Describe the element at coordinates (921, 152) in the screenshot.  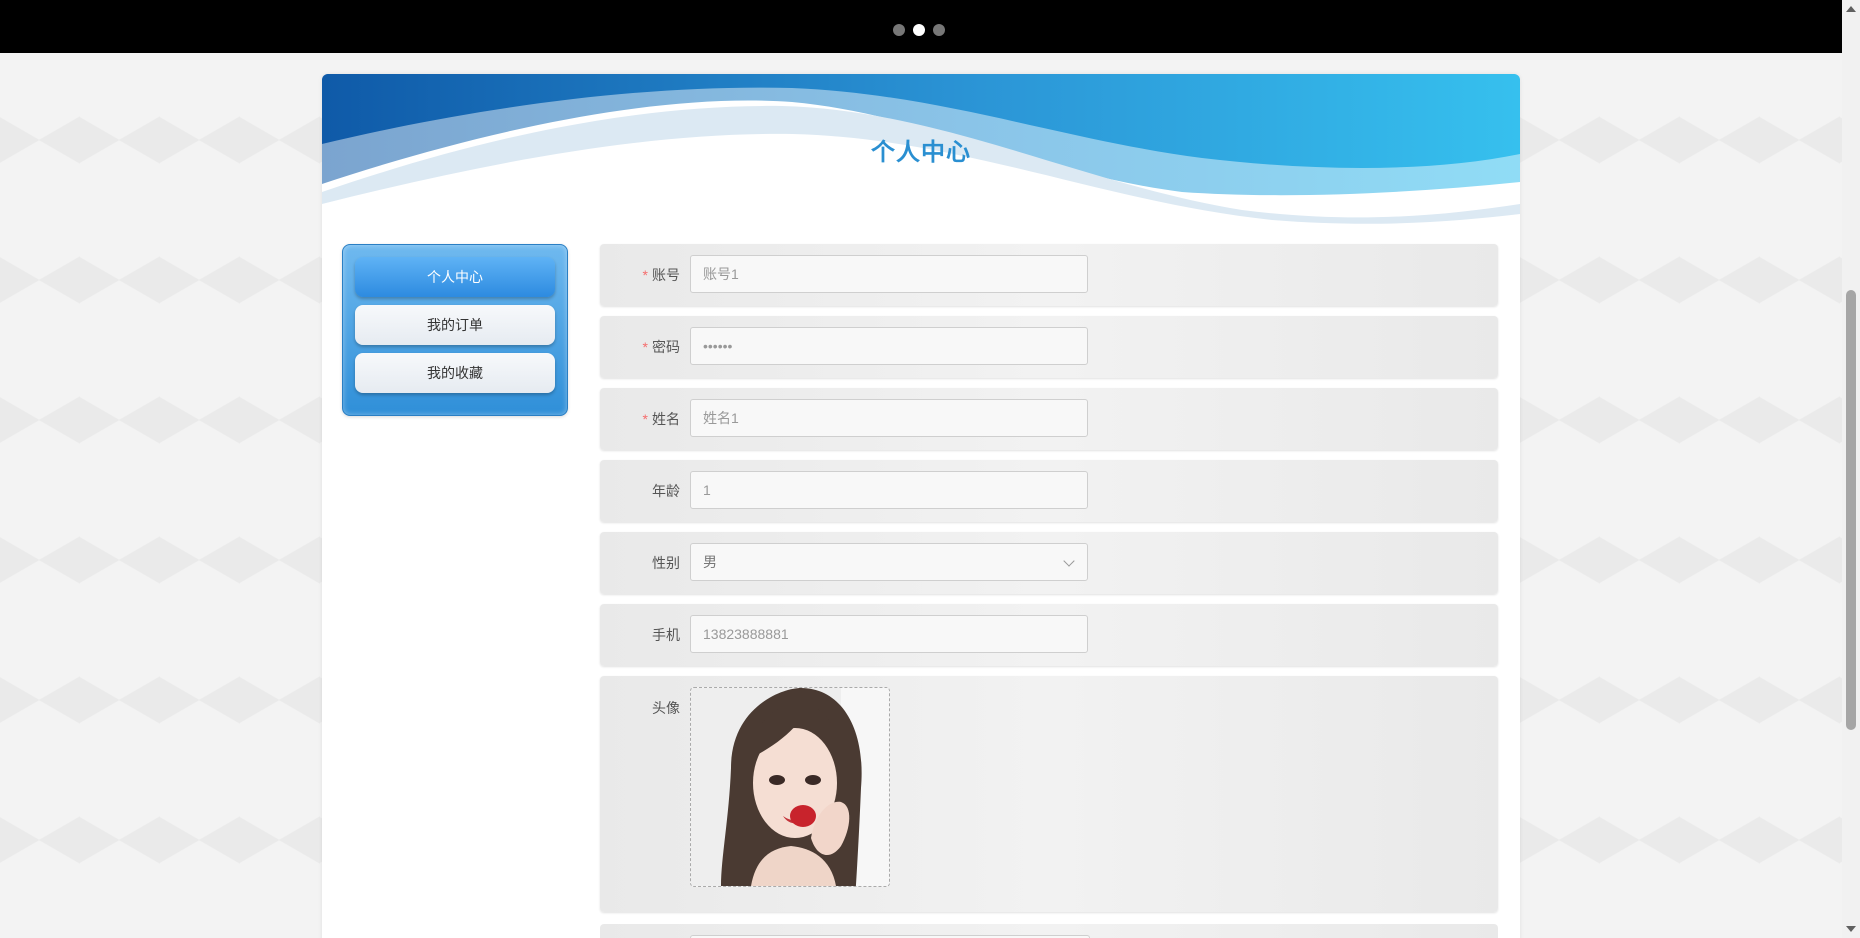
I see `page-title: 个人中心` at that location.